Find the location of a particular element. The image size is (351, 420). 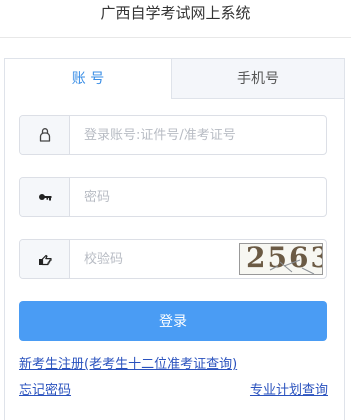

page-header: 广西自学考试网上系统 is located at coordinates (175, 19).